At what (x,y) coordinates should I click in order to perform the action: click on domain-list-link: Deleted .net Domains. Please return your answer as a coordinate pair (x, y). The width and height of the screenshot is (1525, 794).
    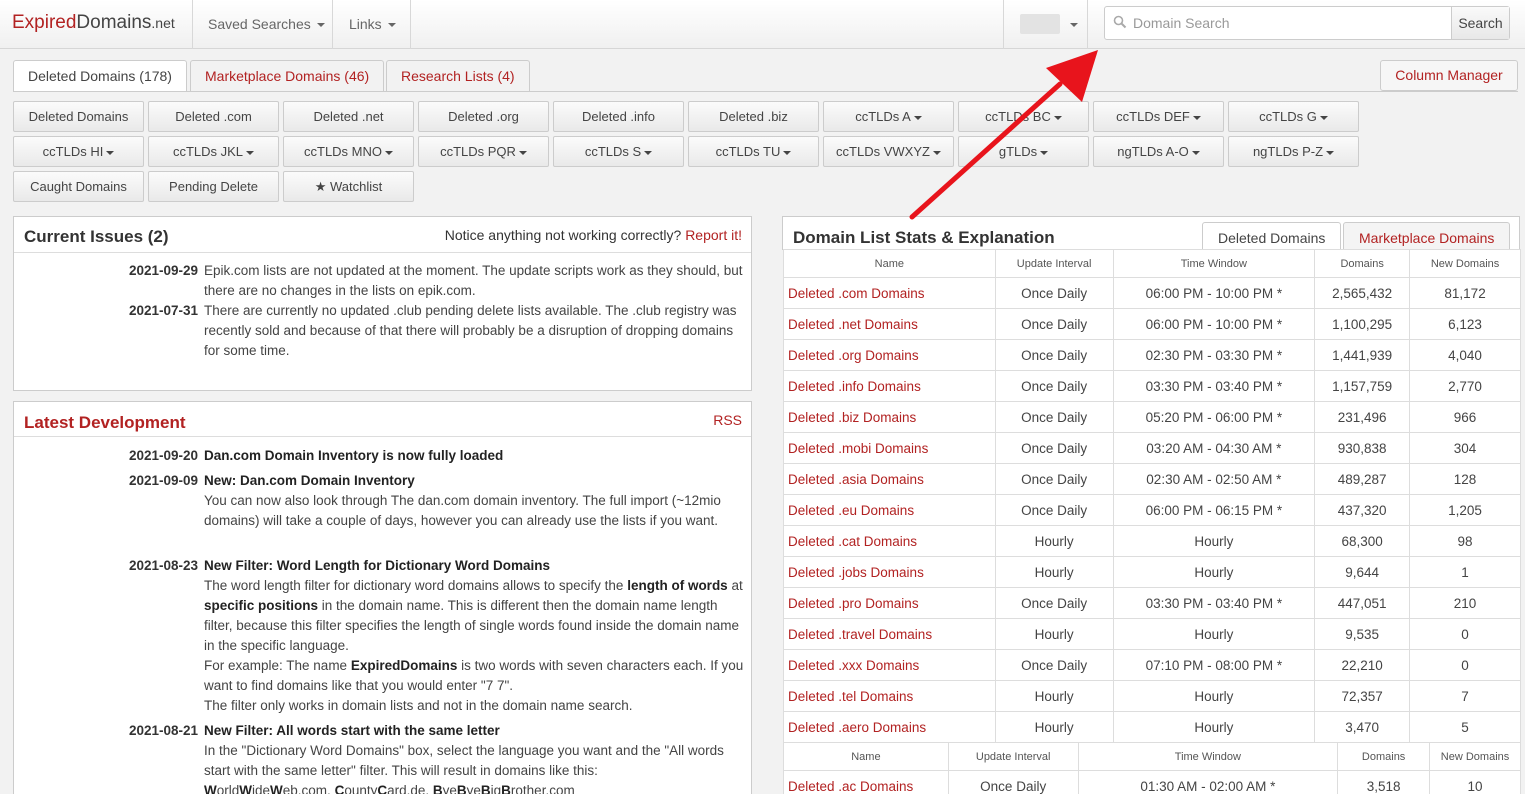
    Looking at the image, I should click on (889, 324).